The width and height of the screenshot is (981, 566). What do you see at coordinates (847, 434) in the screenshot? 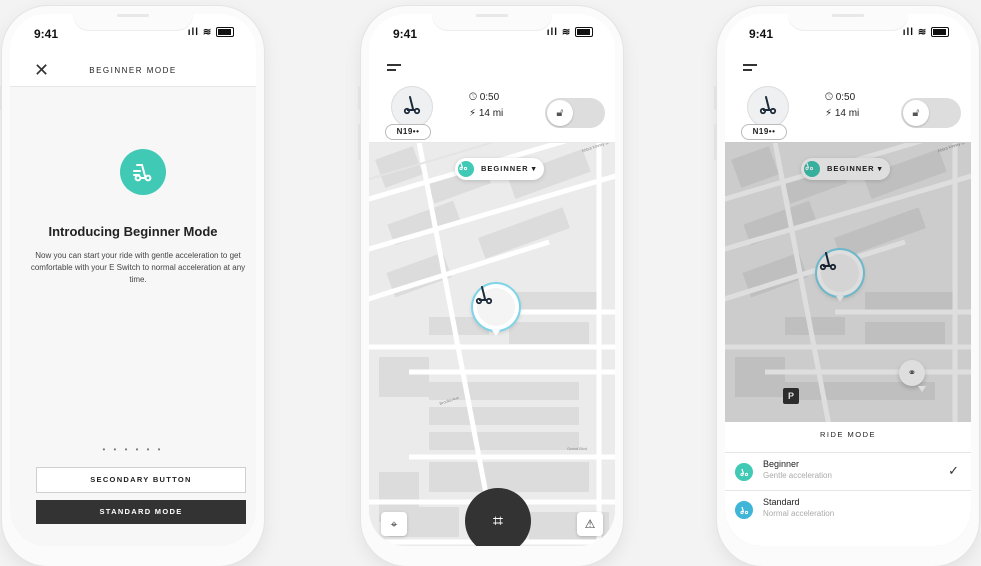
I see `sheet-title: RIDE MODE` at bounding box center [847, 434].